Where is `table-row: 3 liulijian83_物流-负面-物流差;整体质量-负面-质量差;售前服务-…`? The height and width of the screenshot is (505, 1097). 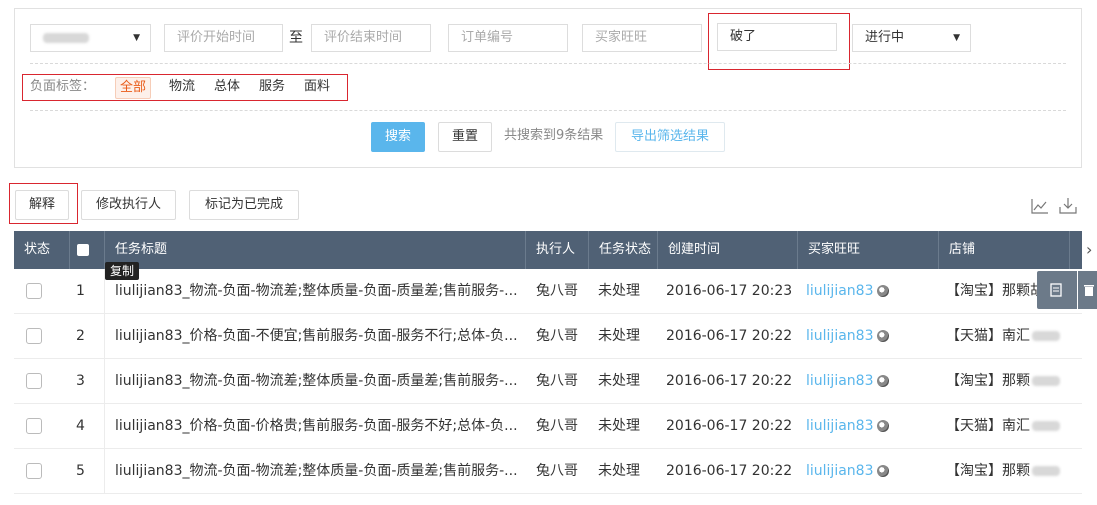
table-row: 3 liulijian83_物流-负面-物流差;整体质量-负面-质量差;售前服务-… is located at coordinates (548, 381).